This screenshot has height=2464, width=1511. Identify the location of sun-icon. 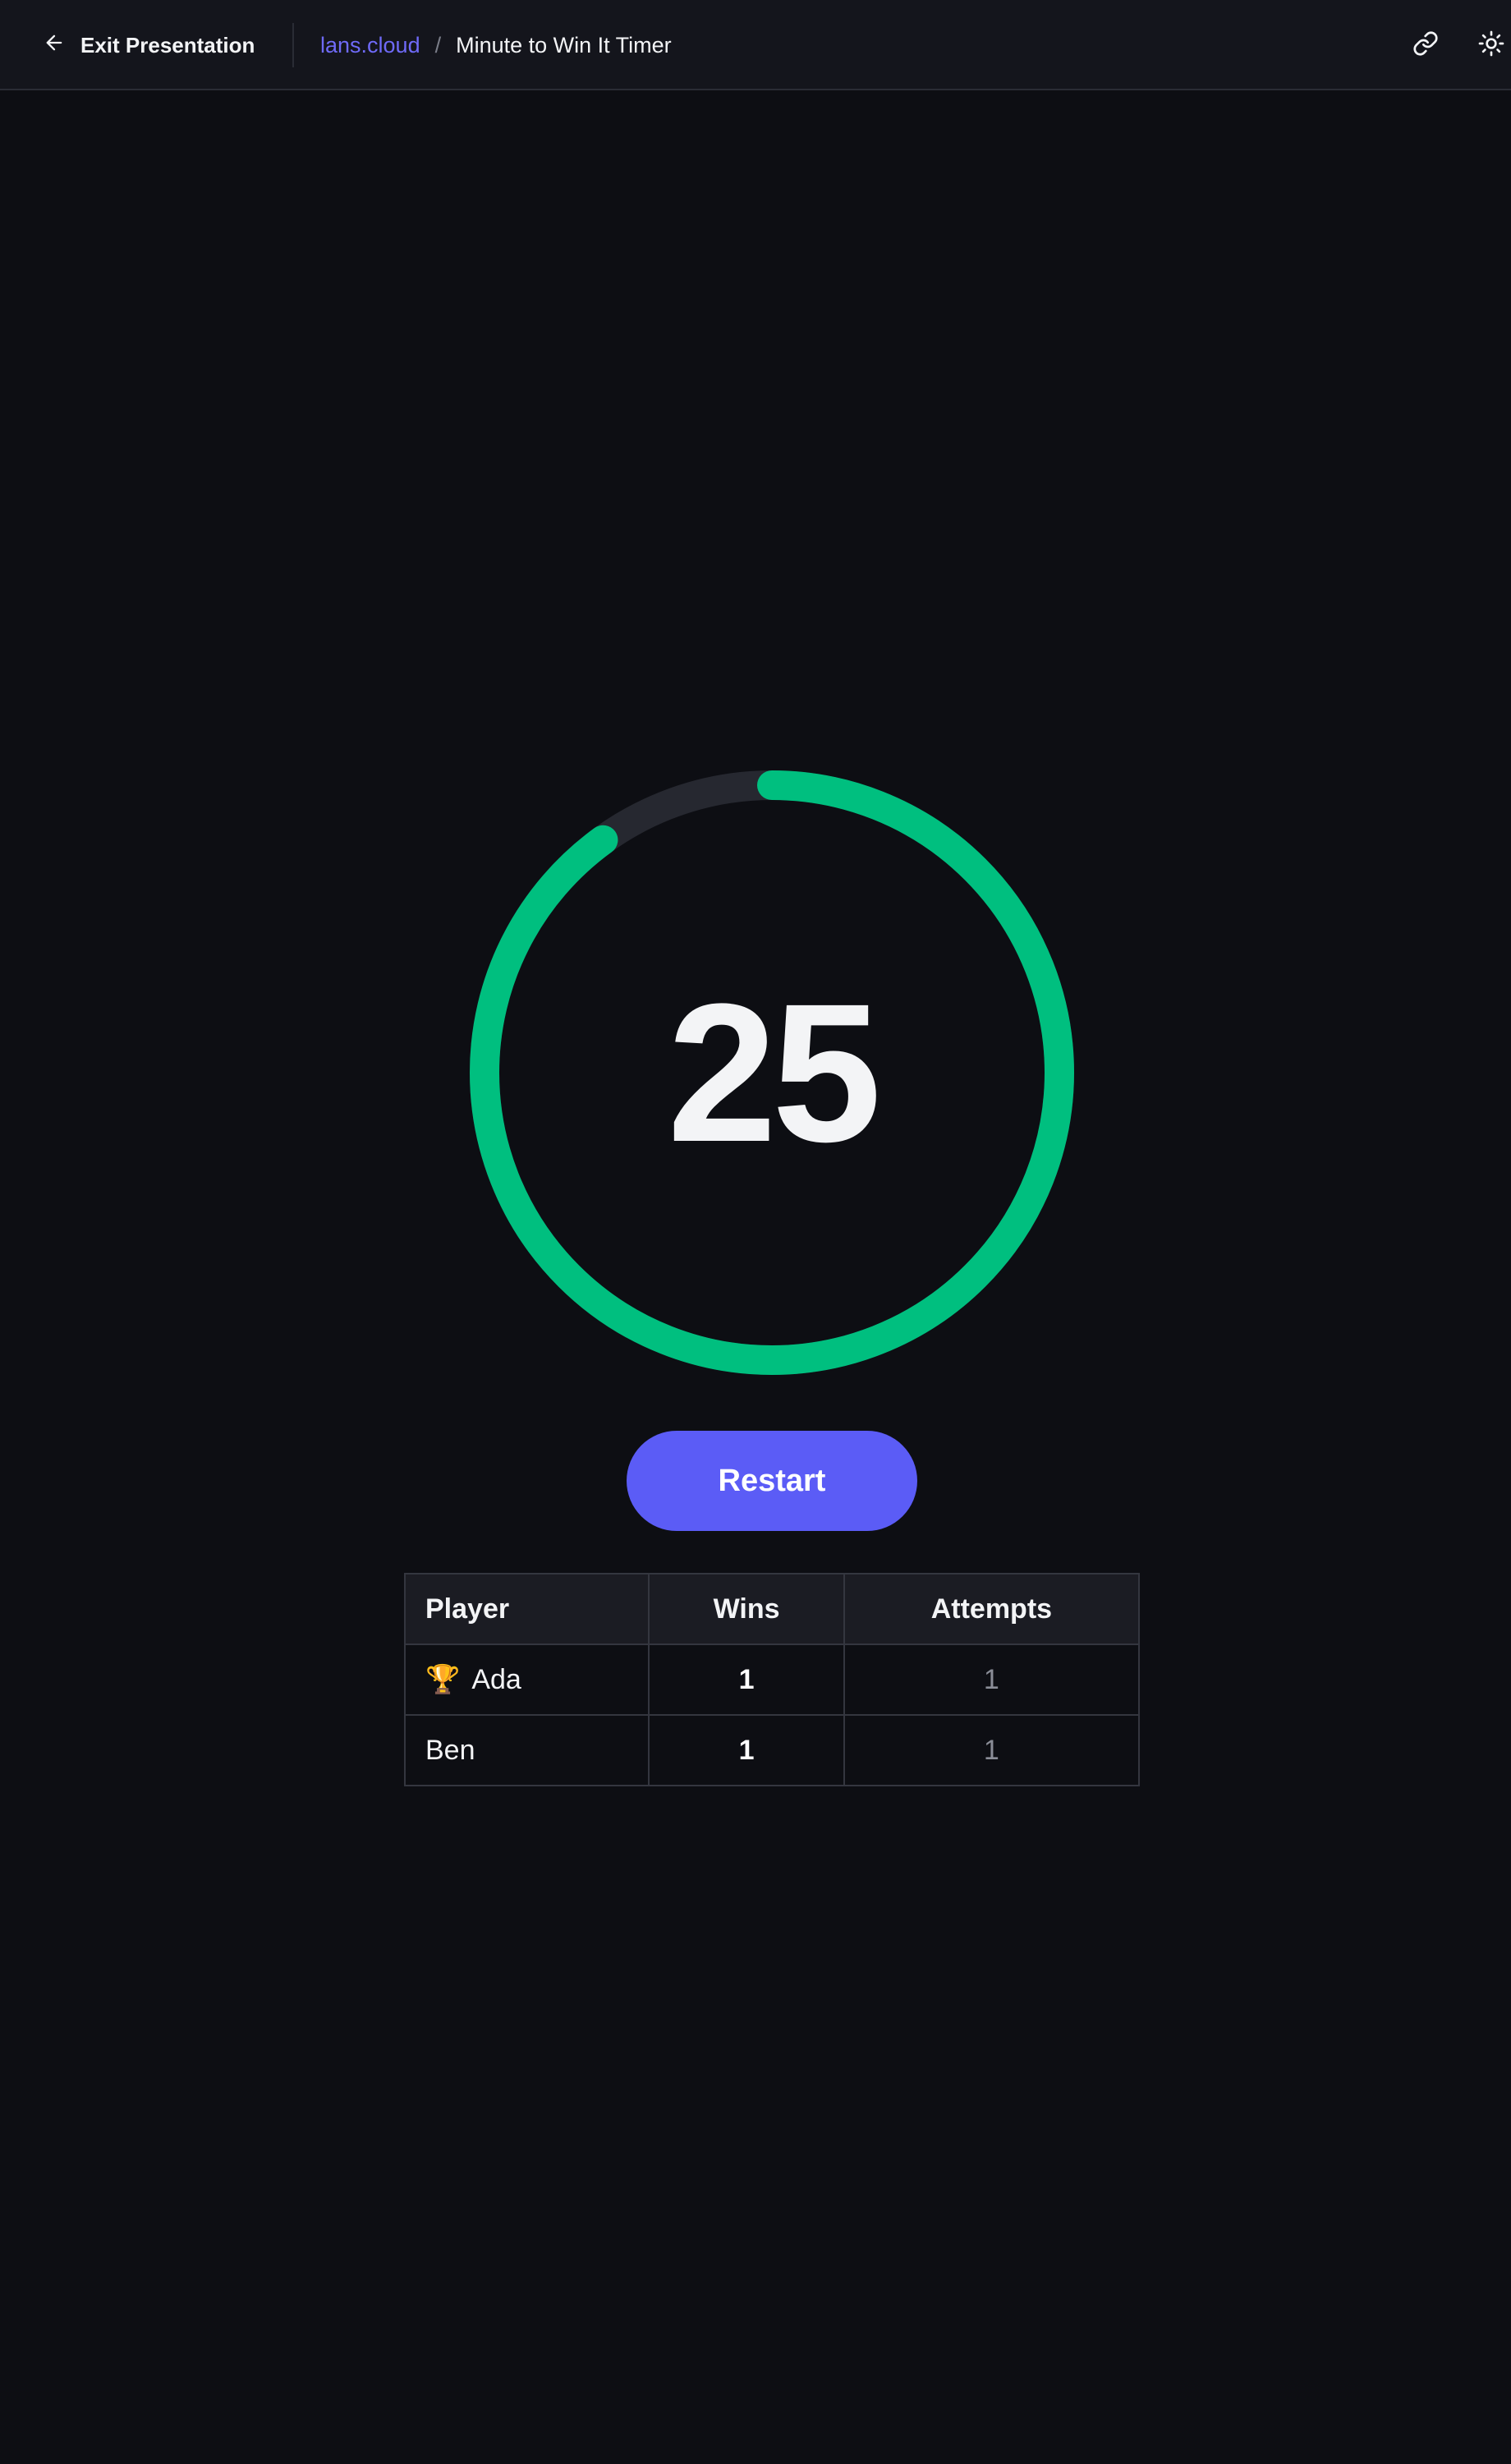
(1491, 45).